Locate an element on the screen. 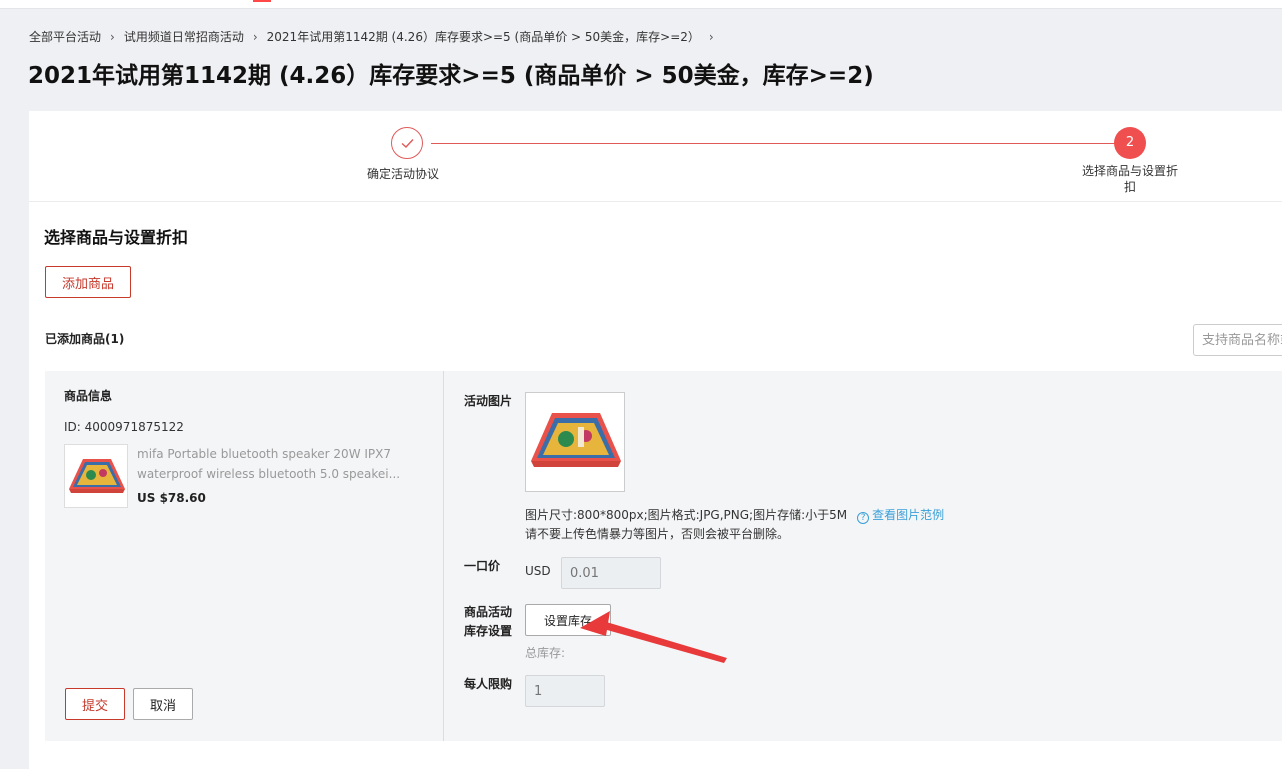 The image size is (1282, 769). nav-active-indicator is located at coordinates (262, 1).